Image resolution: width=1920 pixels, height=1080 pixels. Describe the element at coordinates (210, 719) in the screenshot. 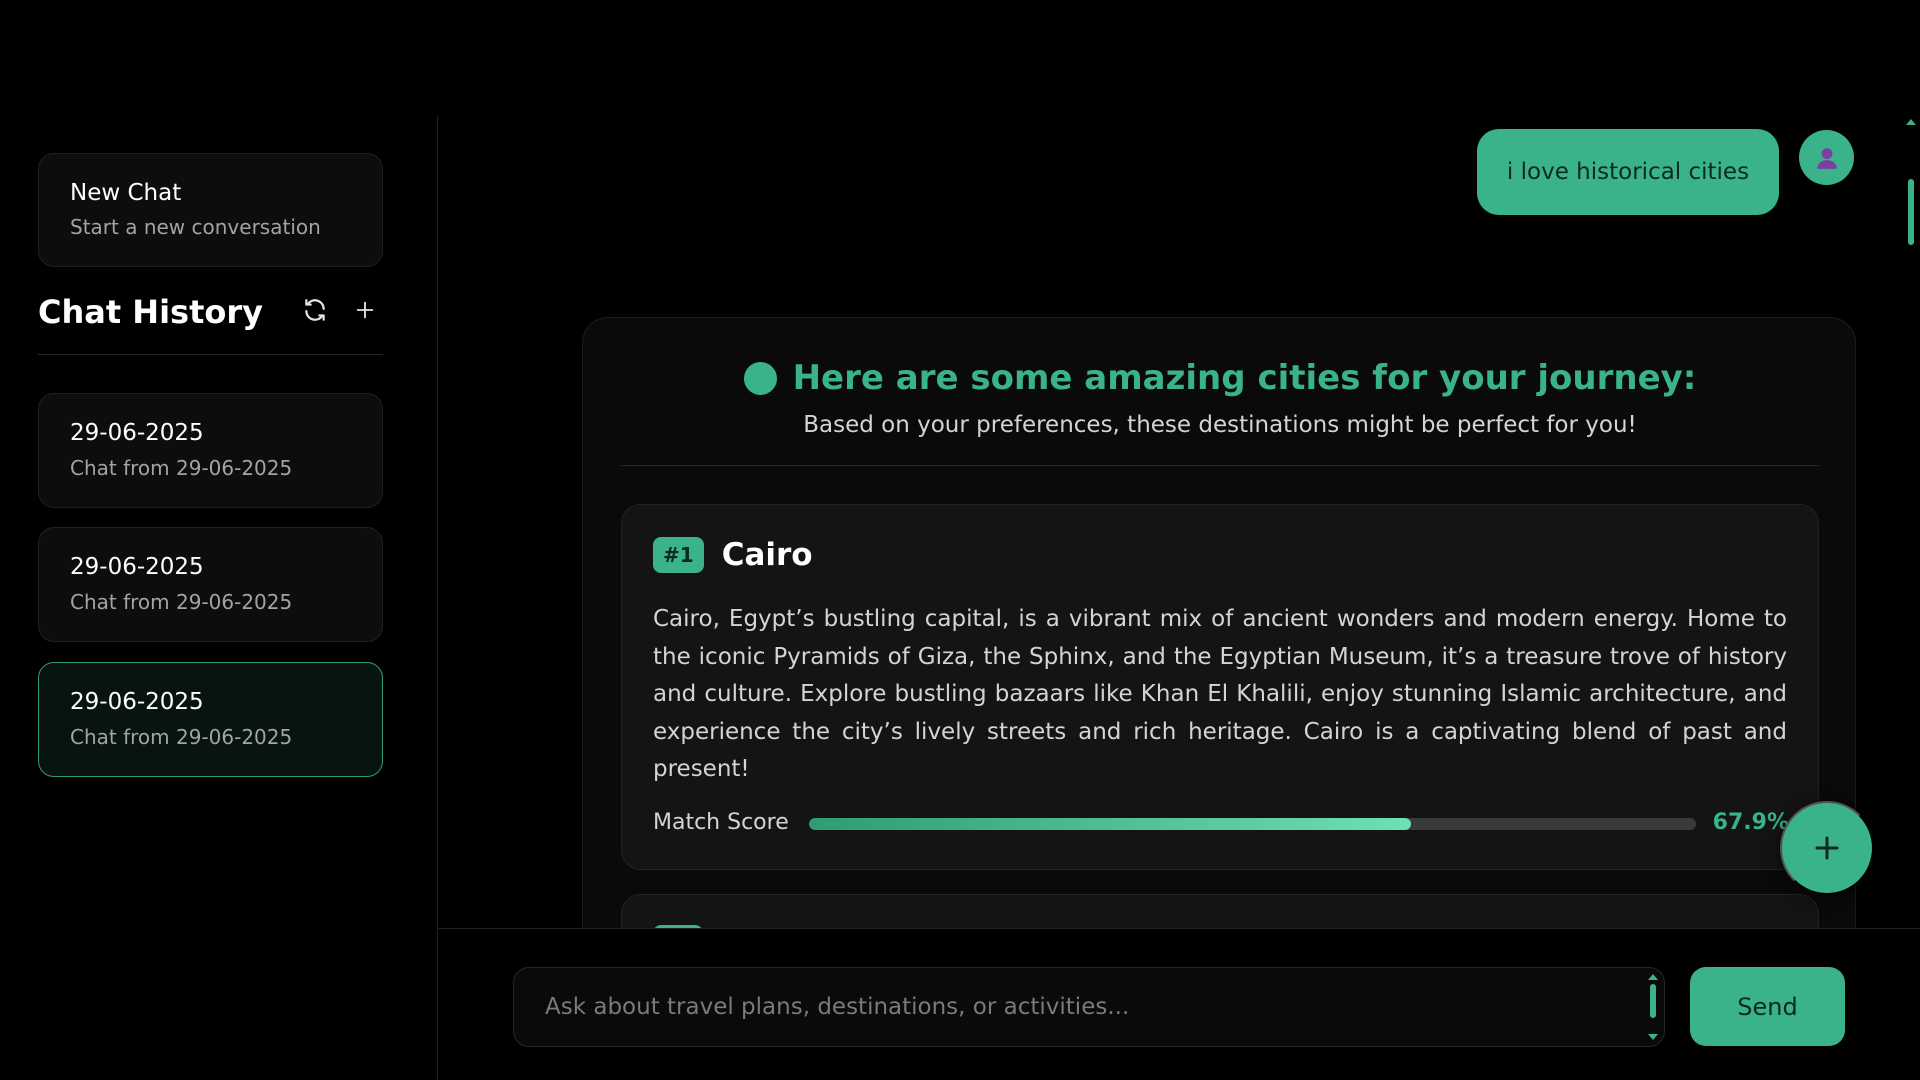

I see `chat-history-item-active: 29-06-2025 Chat from 29-06-2025` at that location.